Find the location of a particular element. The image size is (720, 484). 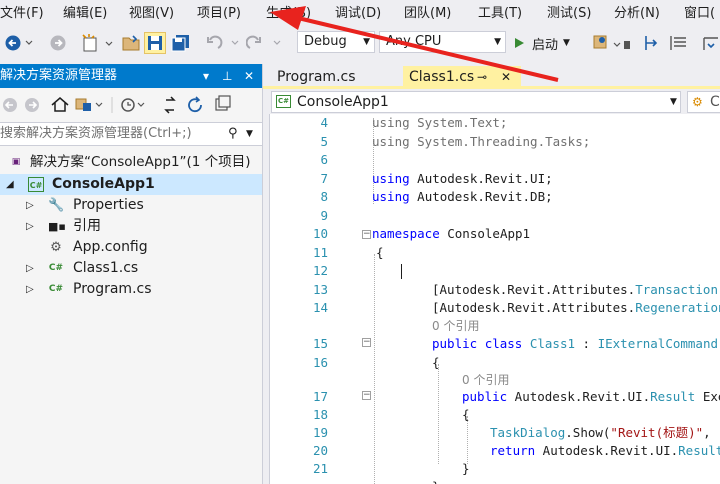

solution-explorer-toolbar is located at coordinates (131, 105).